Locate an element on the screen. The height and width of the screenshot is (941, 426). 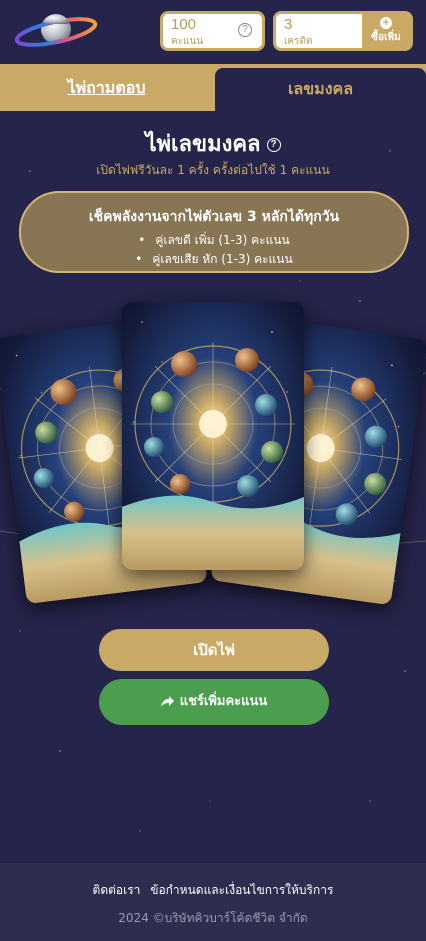
info-item-good: คู่เลขดี เพิ่ม (1-3) คะแนน is located at coordinates (214, 240).